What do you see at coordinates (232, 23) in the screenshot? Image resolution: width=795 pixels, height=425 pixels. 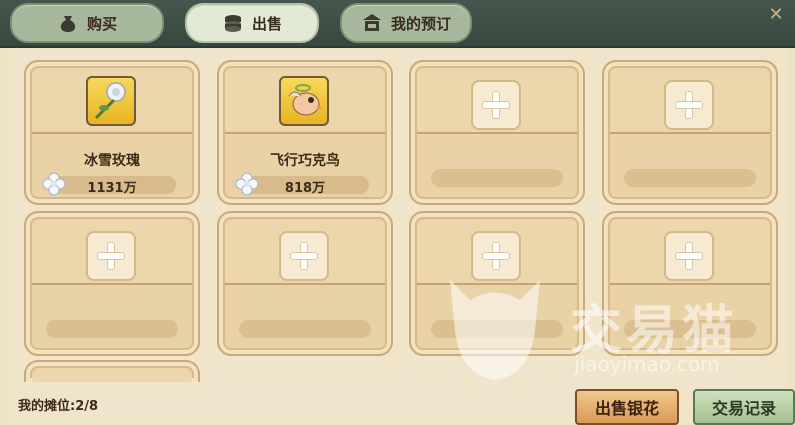 I see `coin-stack-icon` at bounding box center [232, 23].